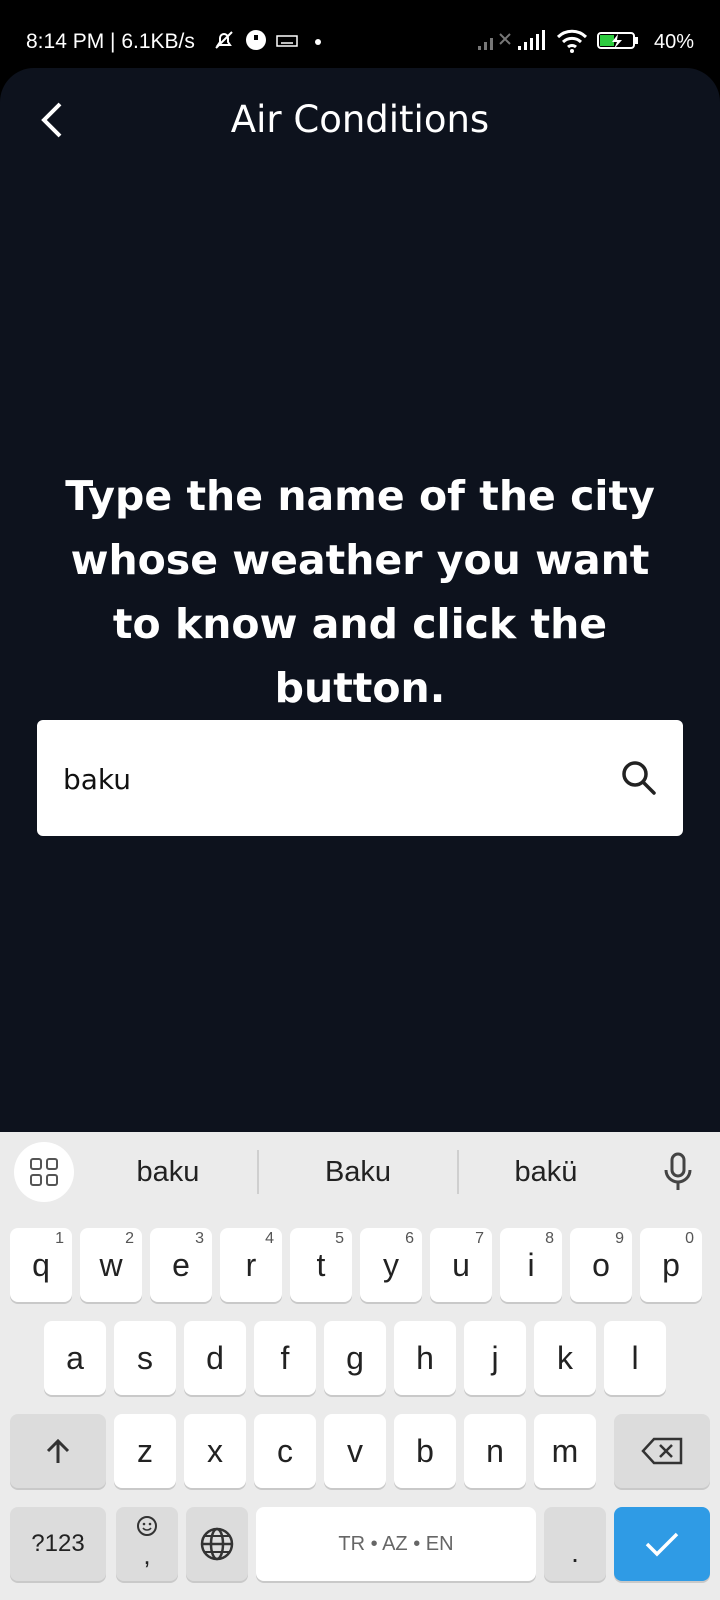 The width and height of the screenshot is (720, 1600). I want to click on key-b: b, so click(425, 1451).